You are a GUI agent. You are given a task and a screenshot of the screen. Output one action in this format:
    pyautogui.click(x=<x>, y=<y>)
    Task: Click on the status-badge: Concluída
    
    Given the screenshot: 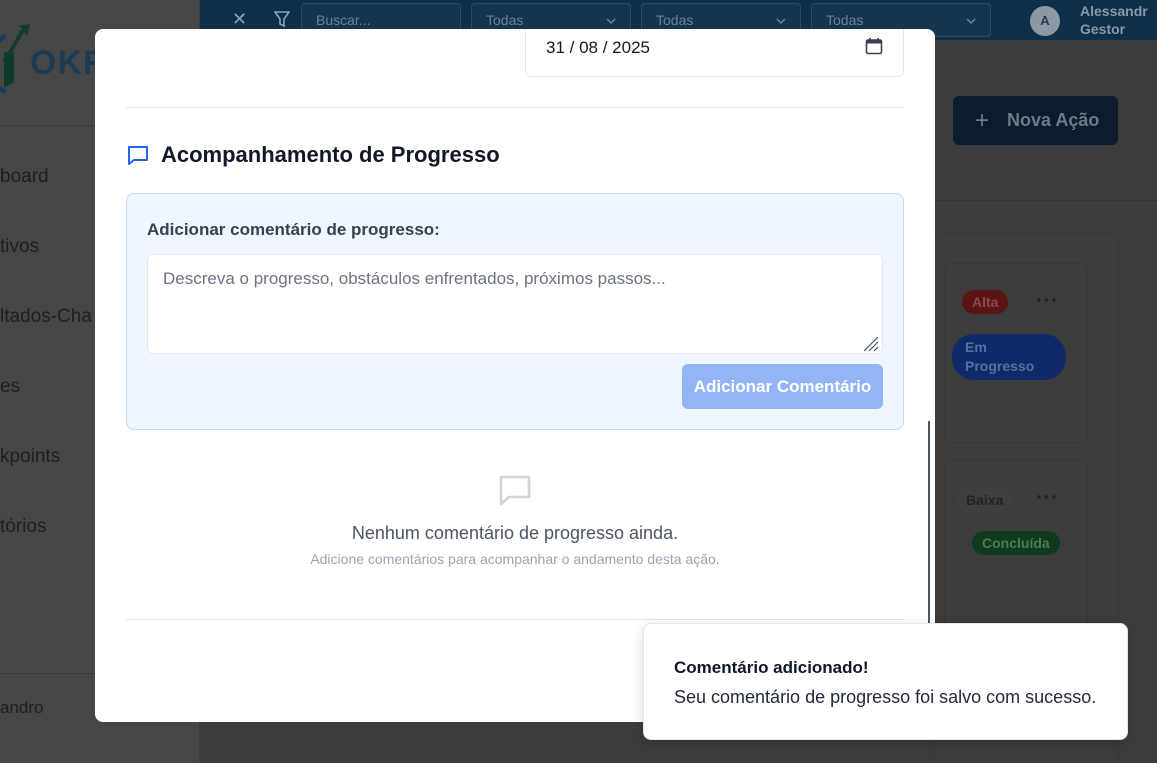 What is the action you would take?
    pyautogui.click(x=1016, y=543)
    